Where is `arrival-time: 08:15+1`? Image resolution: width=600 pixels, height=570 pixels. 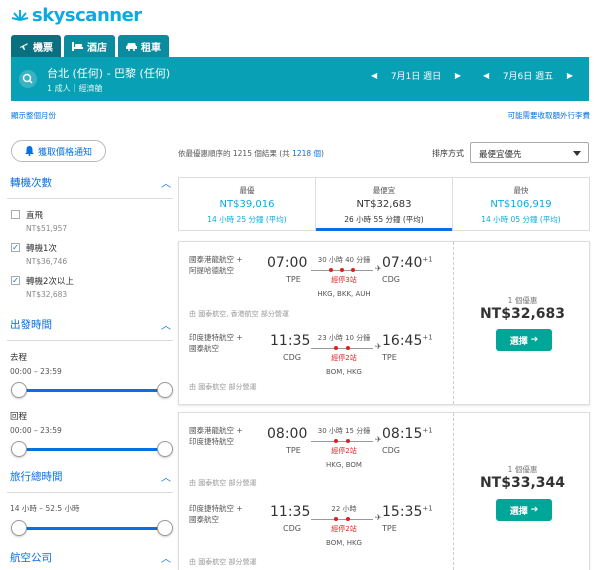 arrival-time: 08:15+1 is located at coordinates (407, 434).